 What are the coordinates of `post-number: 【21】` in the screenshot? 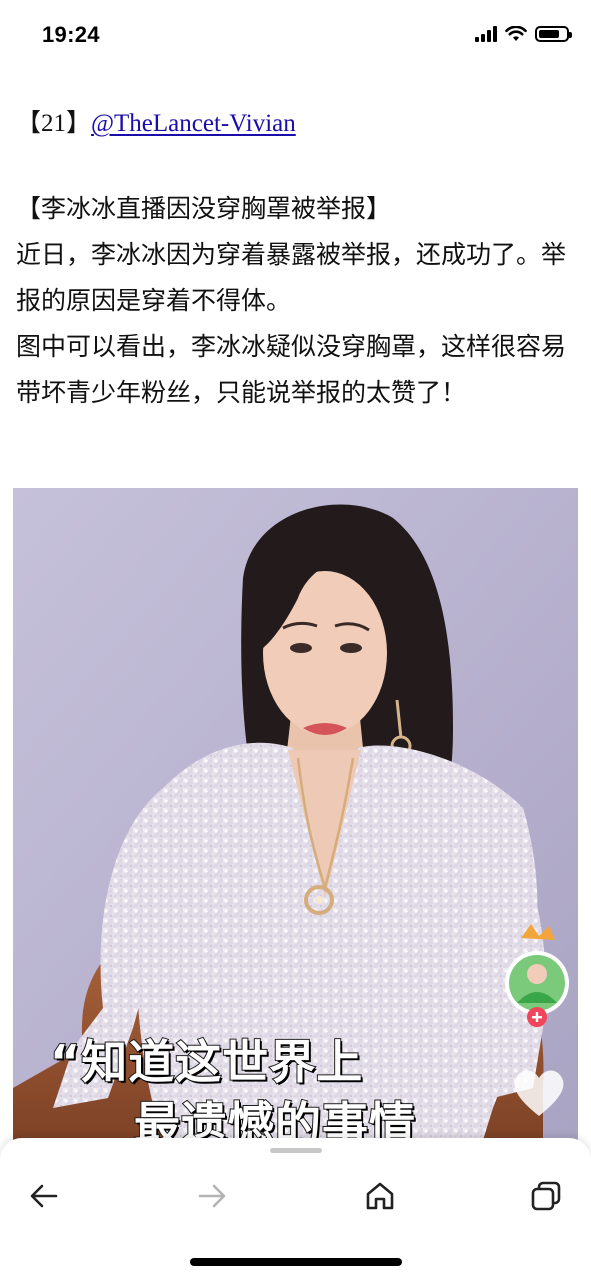 It's located at (54, 123).